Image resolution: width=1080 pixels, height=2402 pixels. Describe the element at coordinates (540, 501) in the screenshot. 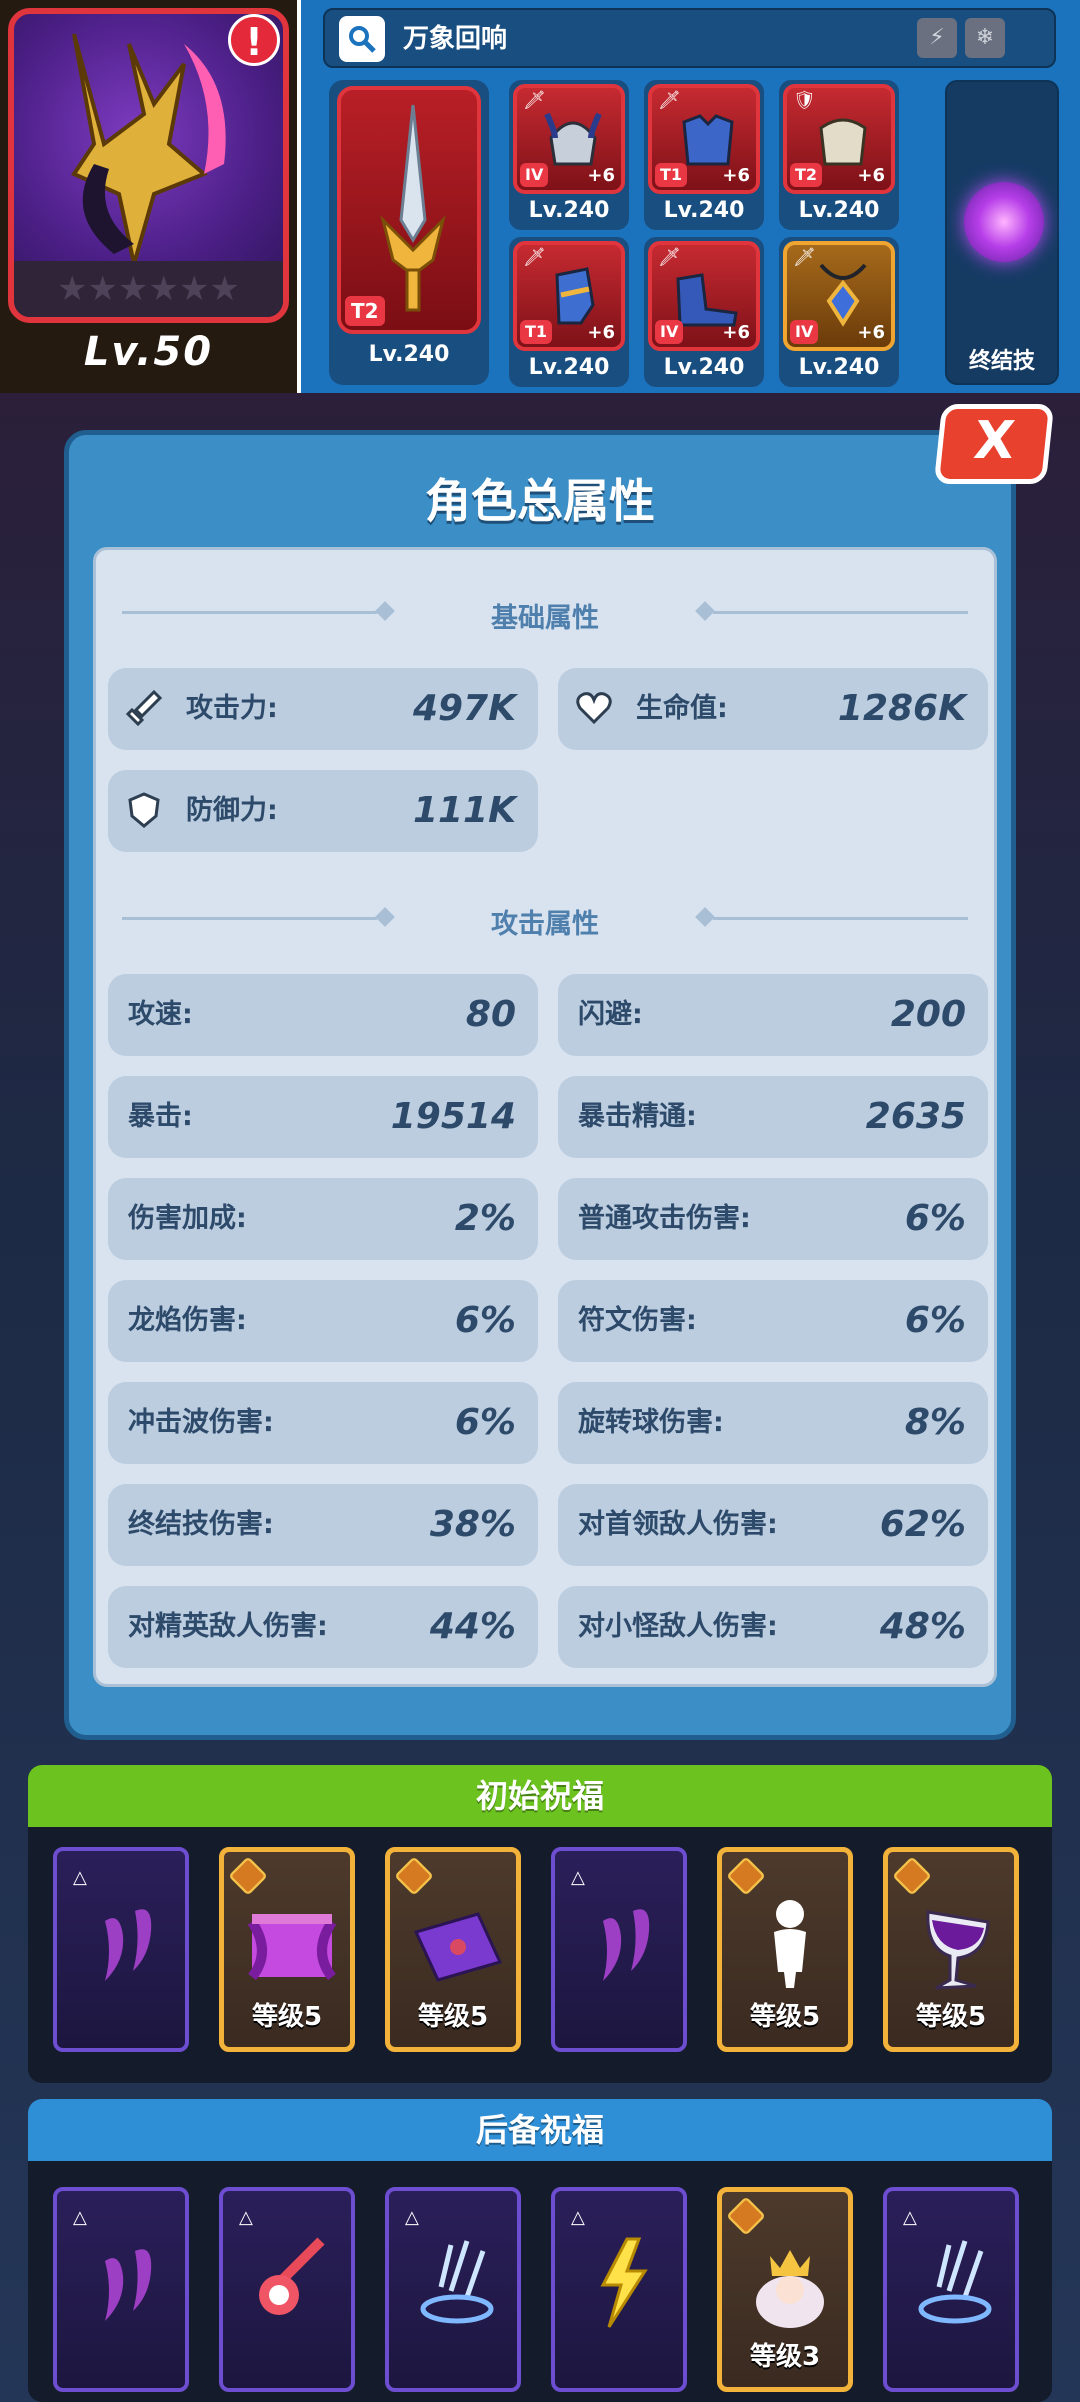

I see `panel-title: 角色总属性` at that location.